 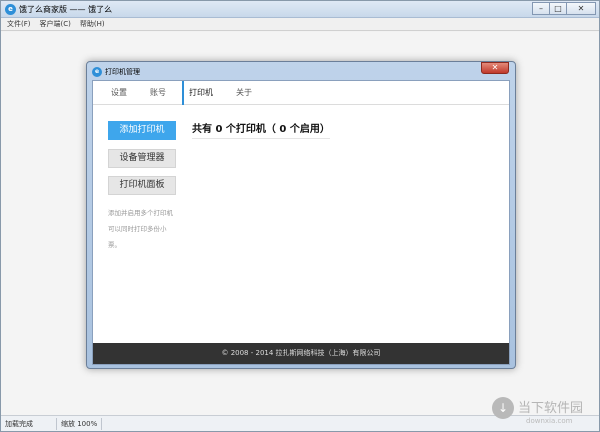 What do you see at coordinates (197, 93) in the screenshot?
I see `tab-printer: 打印机` at bounding box center [197, 93].